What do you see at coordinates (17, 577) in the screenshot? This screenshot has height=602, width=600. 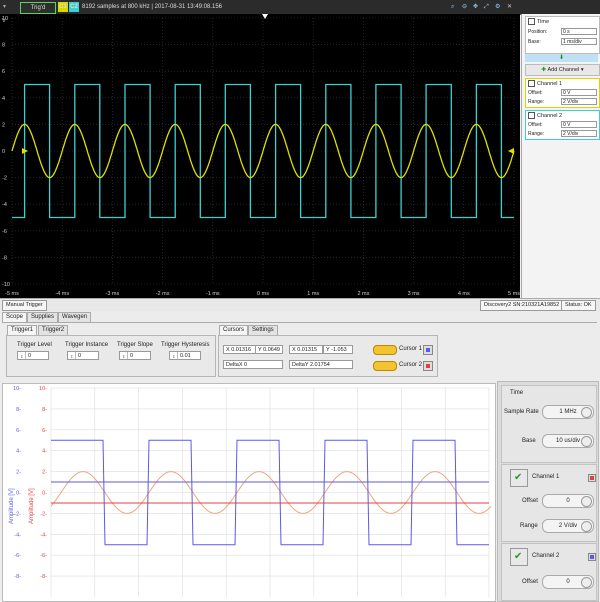 I see `y1-tick-label: -8-` at bounding box center [17, 577].